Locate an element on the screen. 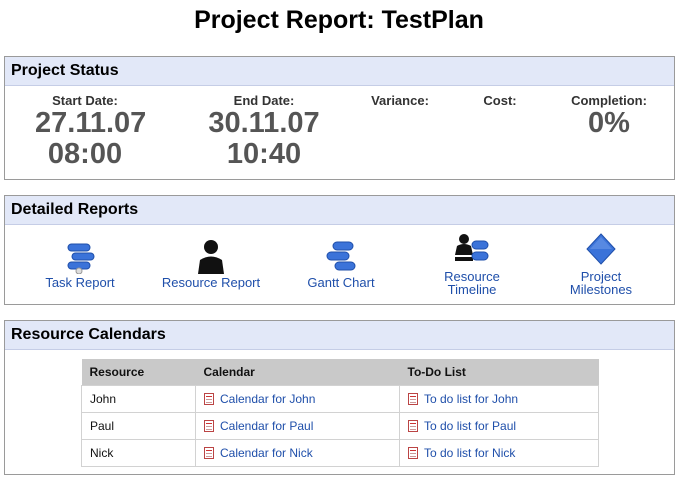  calendar-cell: Calendar for Paul is located at coordinates (297, 426).